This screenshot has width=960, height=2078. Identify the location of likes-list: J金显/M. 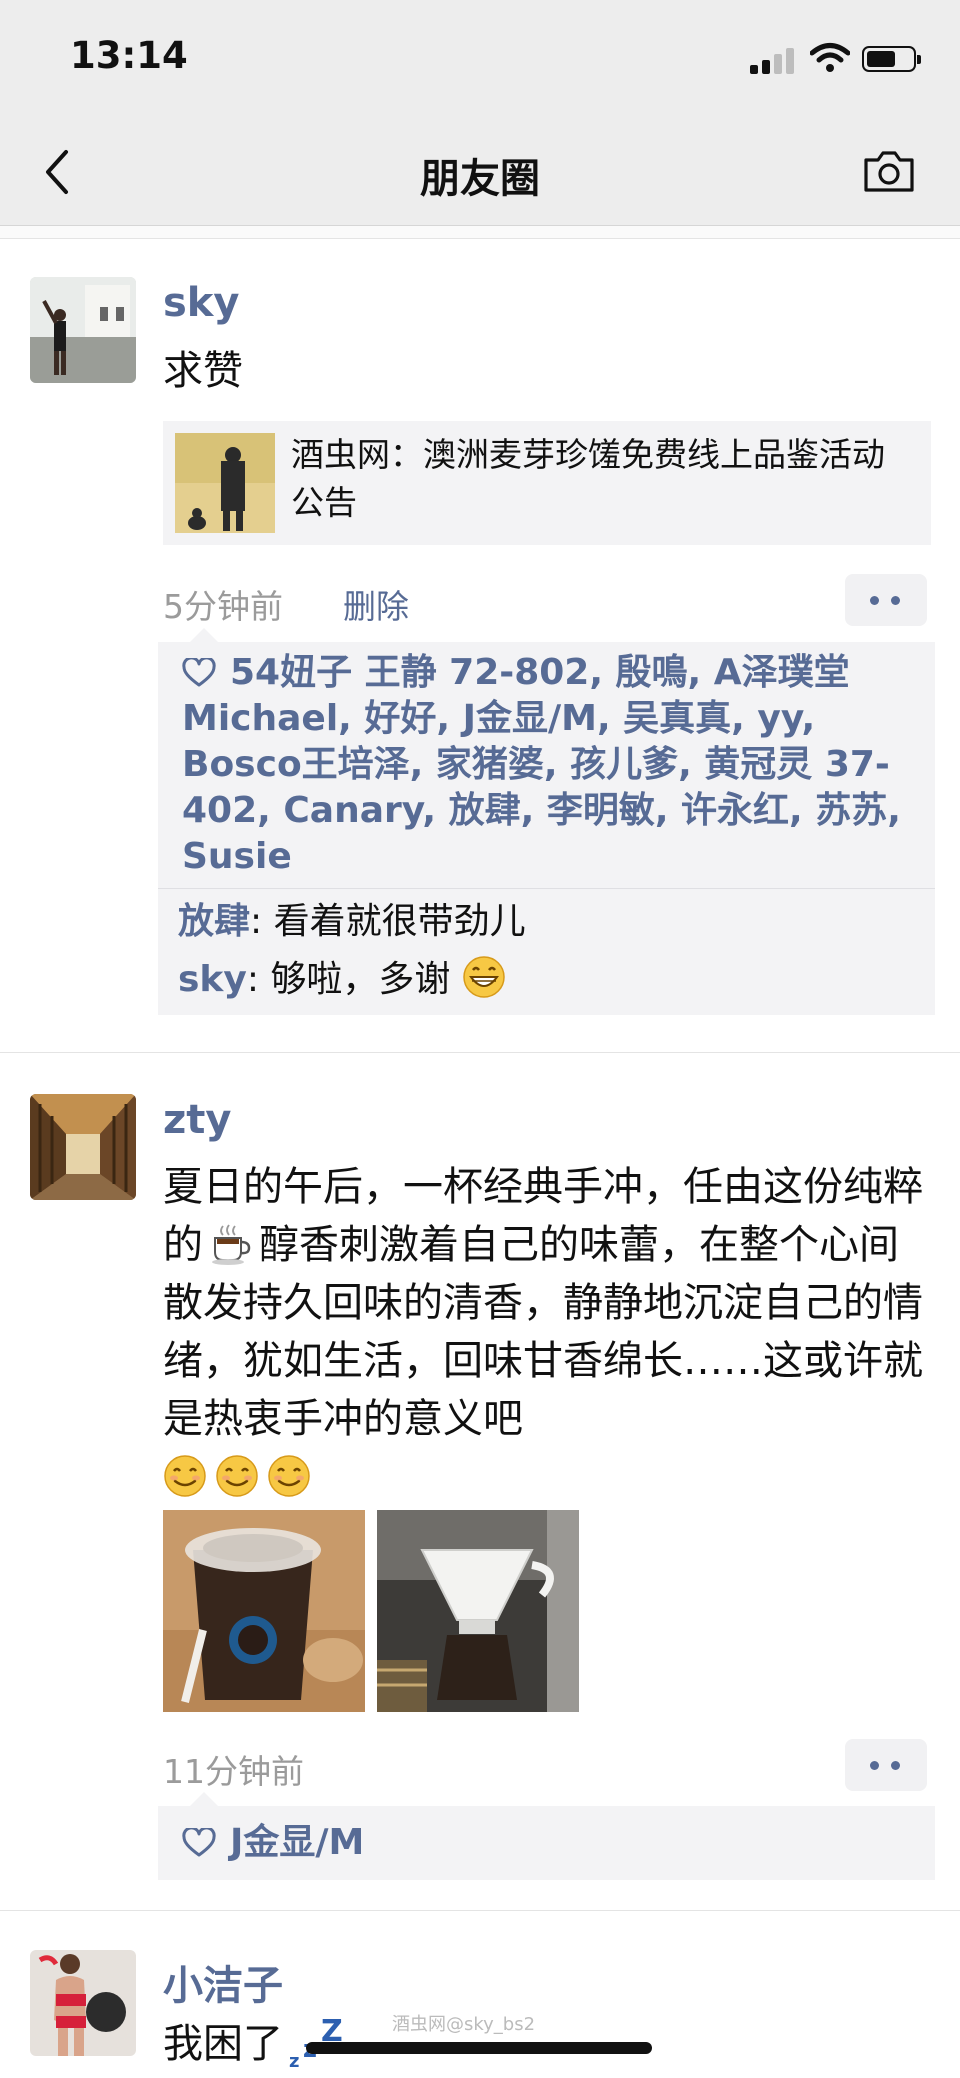
(546, 1843).